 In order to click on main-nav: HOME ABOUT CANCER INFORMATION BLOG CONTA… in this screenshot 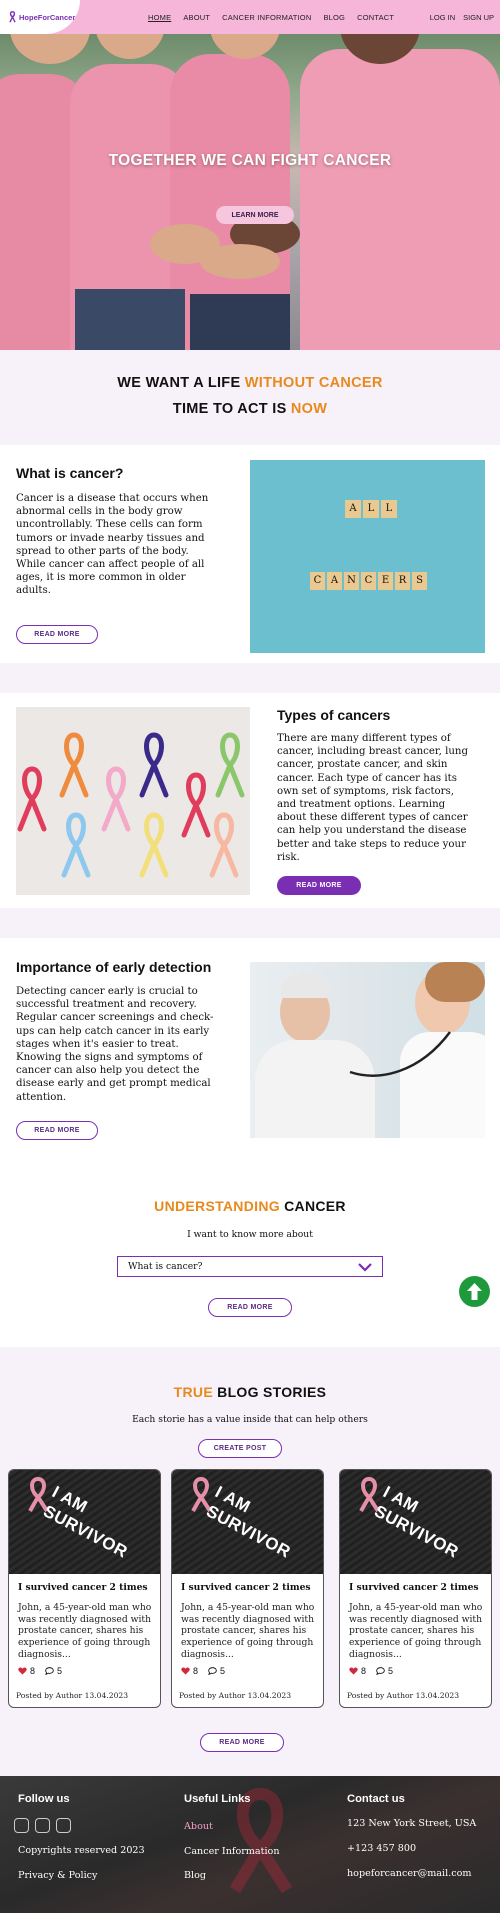, I will do `click(271, 17)`.